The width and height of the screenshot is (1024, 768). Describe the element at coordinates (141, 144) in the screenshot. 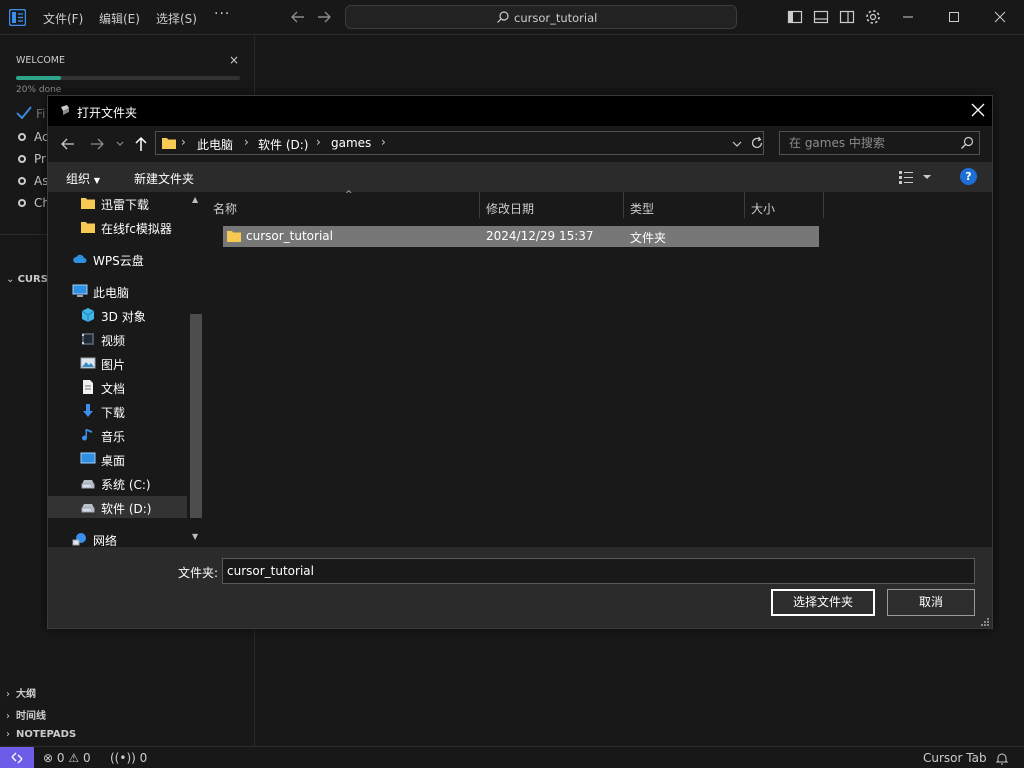

I see `up-arrow-icon` at that location.